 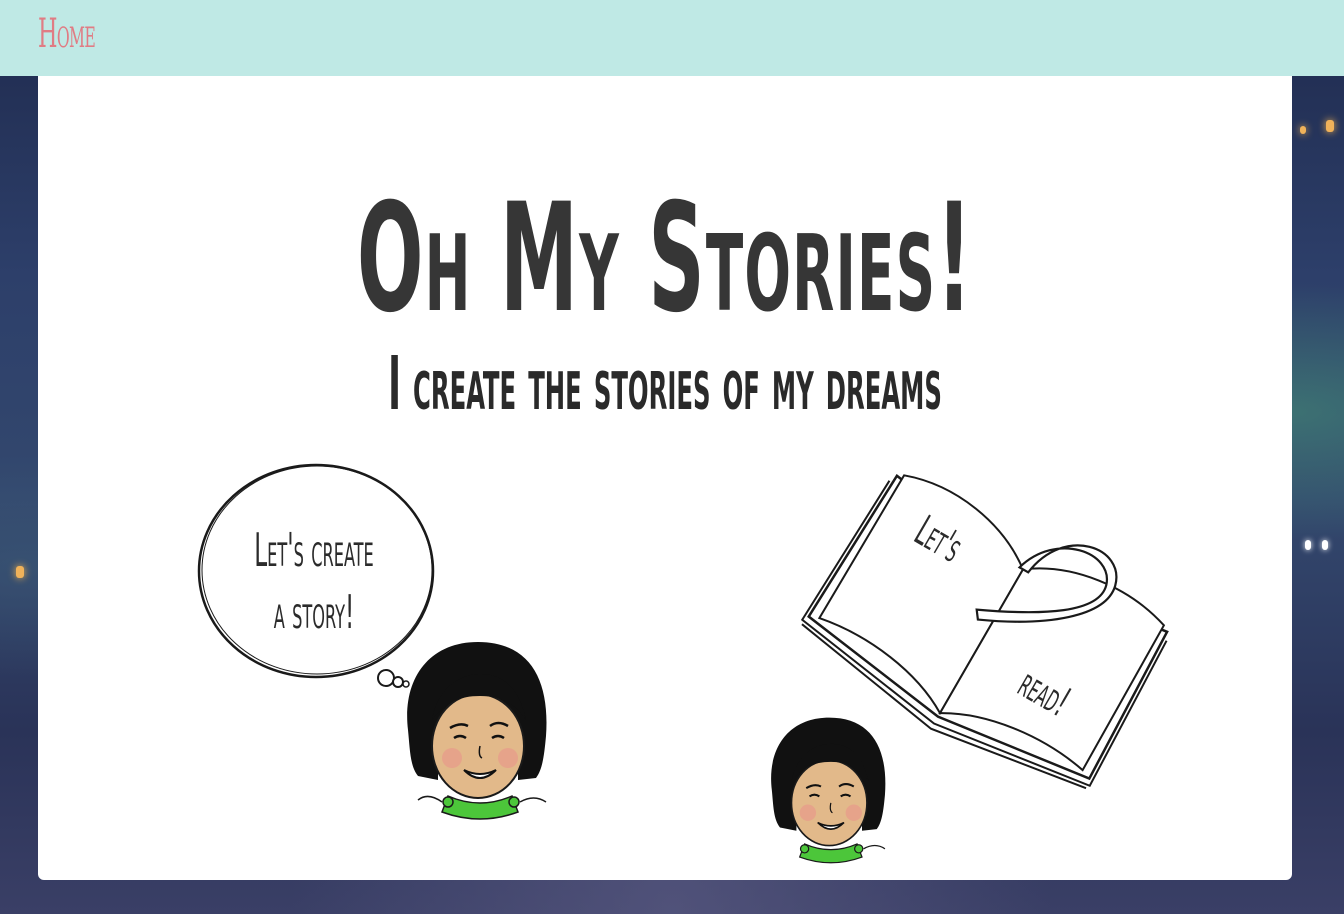 I want to click on nav-home-link: Home, so click(x=67, y=34).